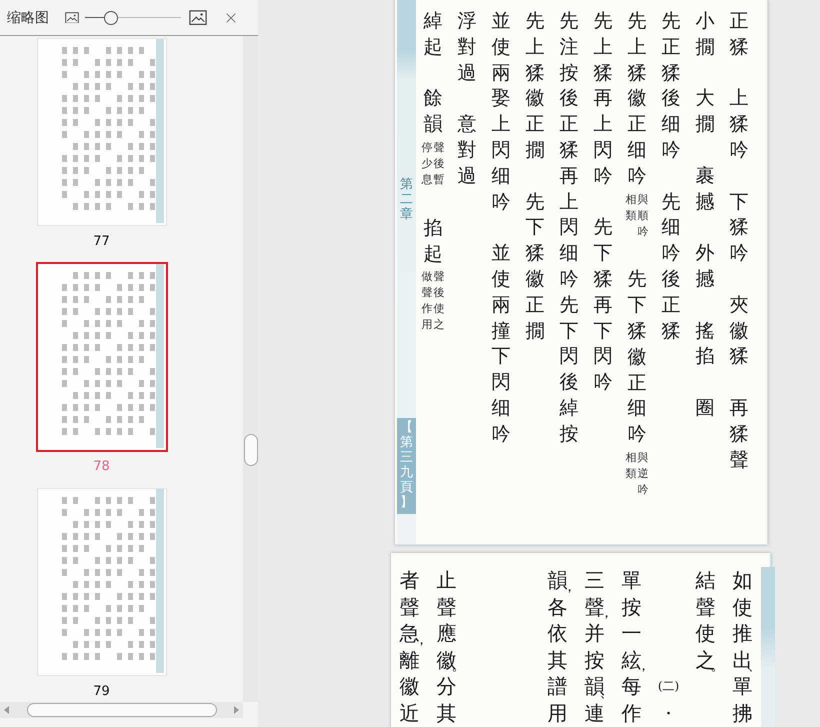  What do you see at coordinates (433, 34) in the screenshot?
I see `notation-text: 綽起` at bounding box center [433, 34].